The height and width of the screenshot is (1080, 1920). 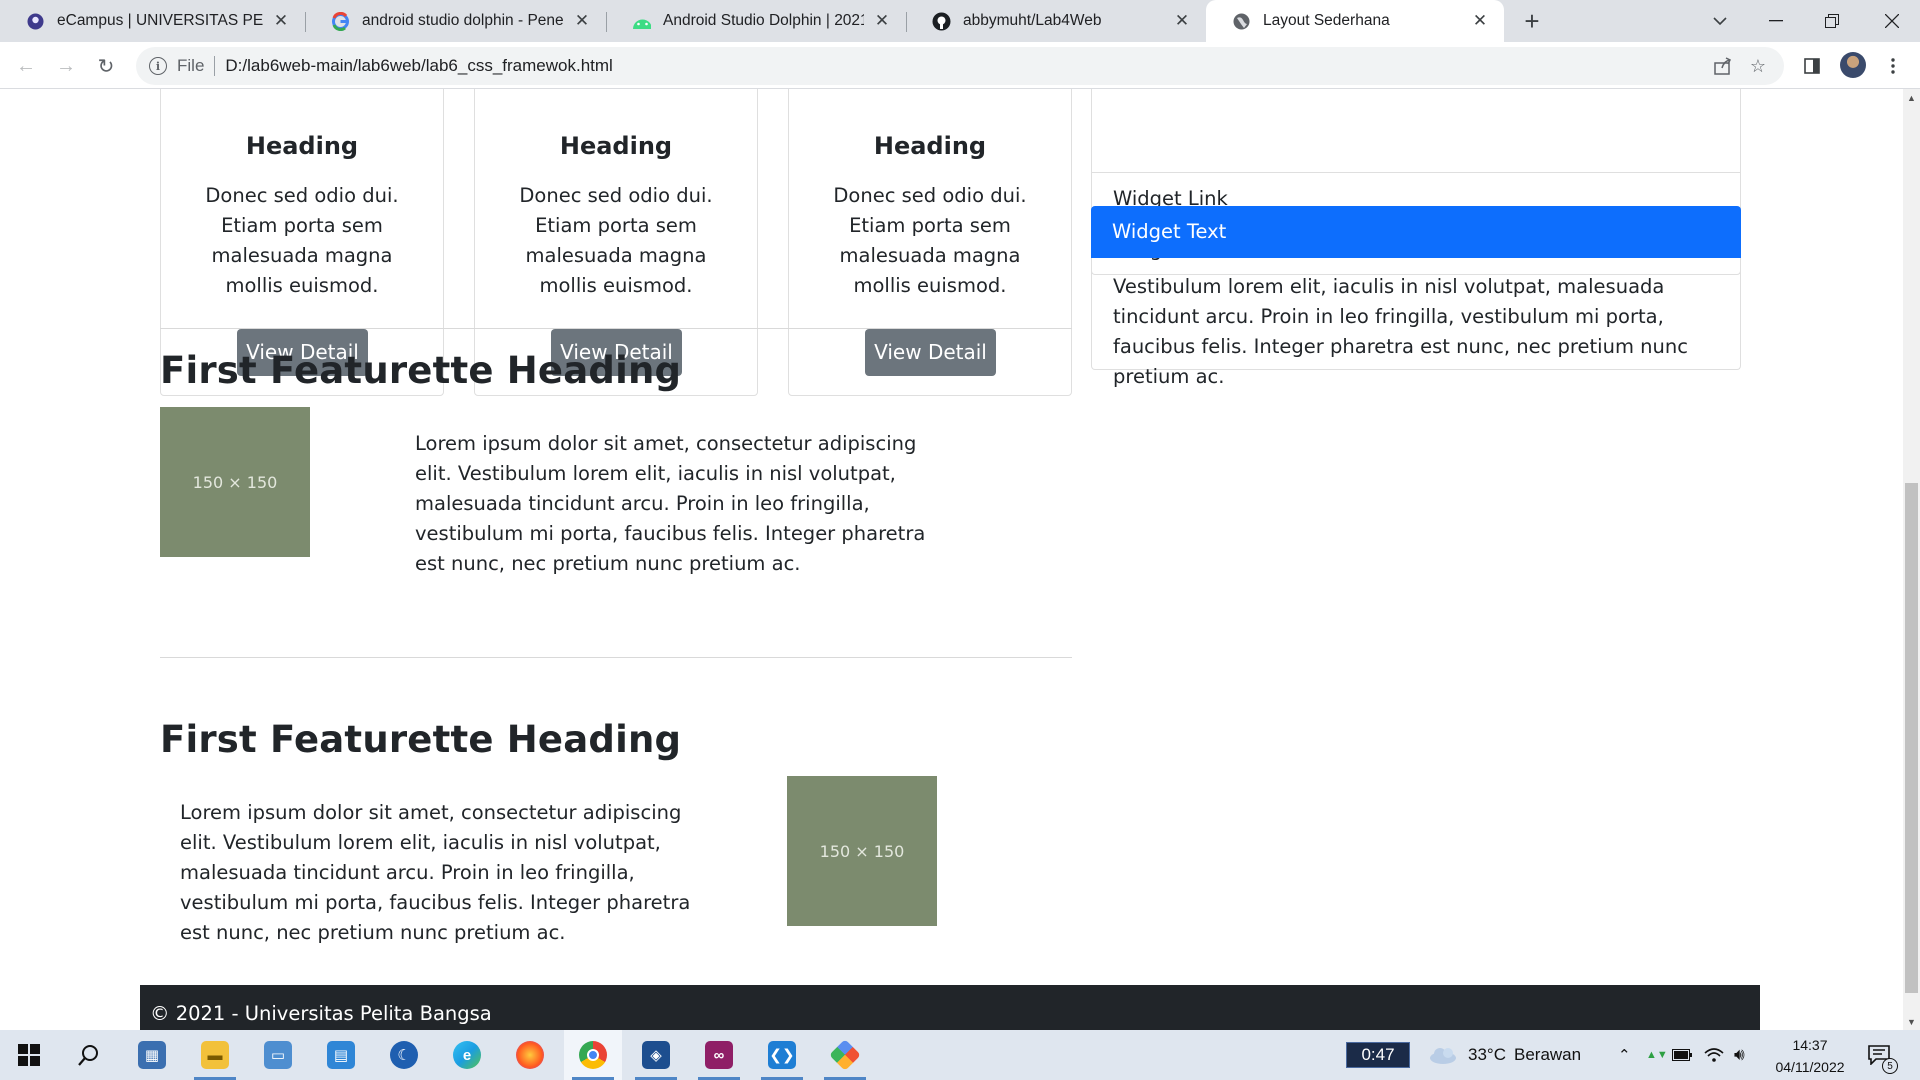 I want to click on clock-date: 04/11/2022, so click(x=1810, y=1067).